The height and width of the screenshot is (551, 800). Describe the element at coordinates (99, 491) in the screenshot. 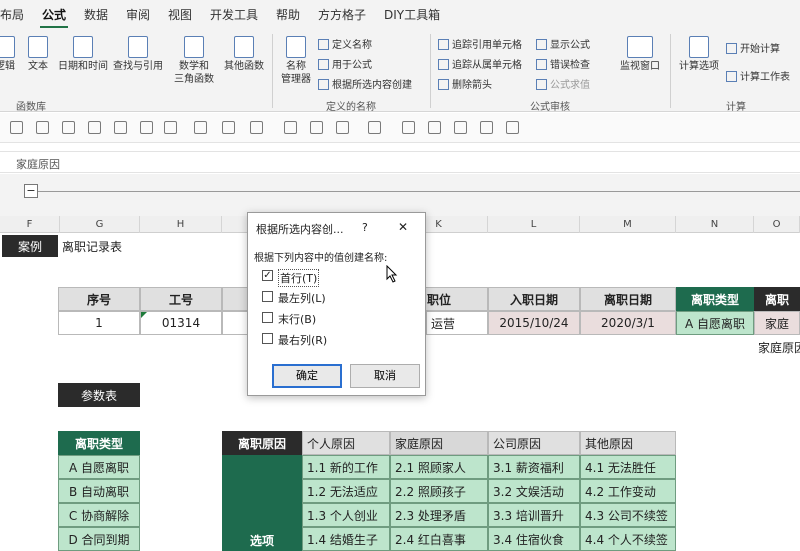

I see `type-item-b: B 自动离职` at that location.